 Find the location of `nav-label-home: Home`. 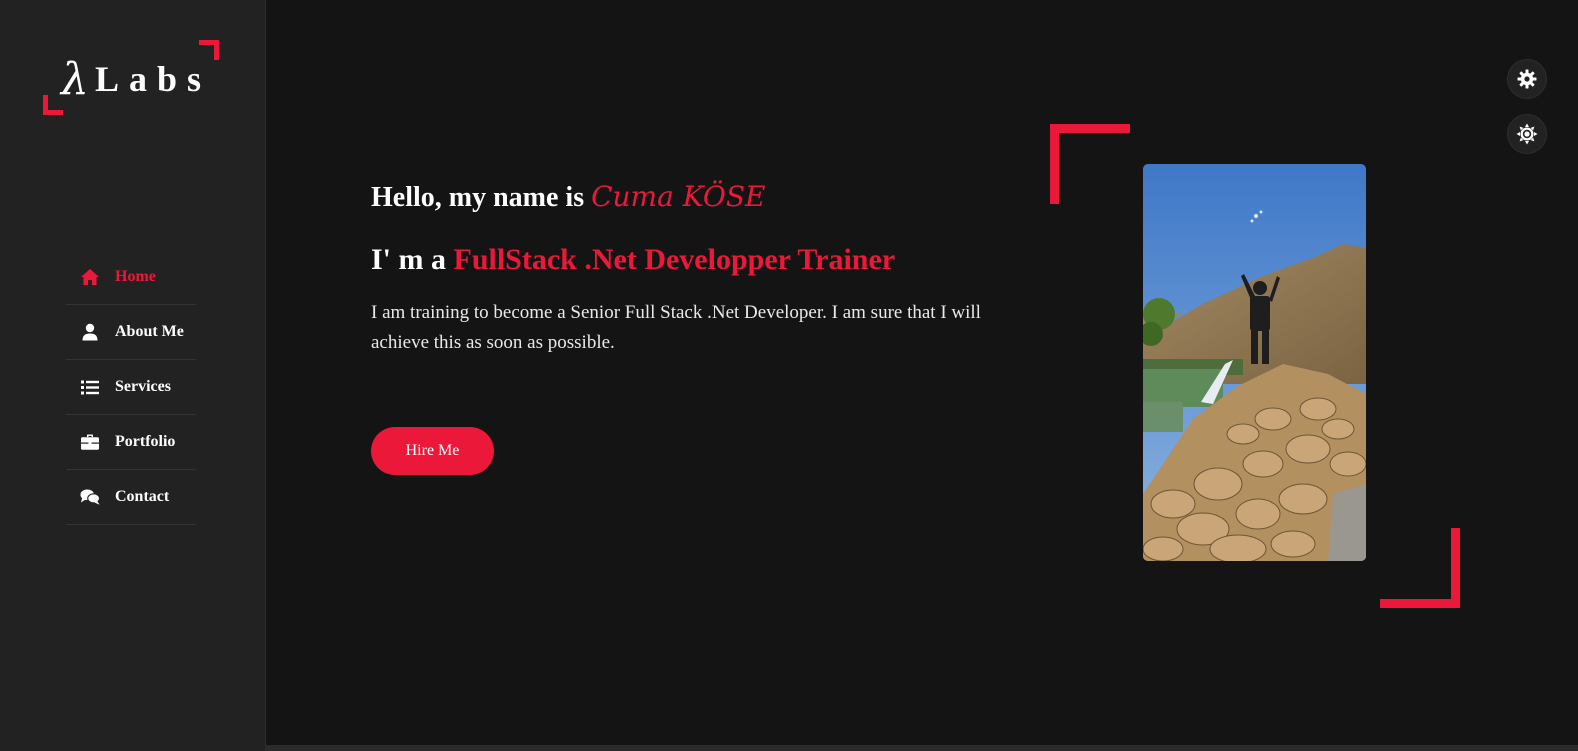

nav-label-home: Home is located at coordinates (135, 276).